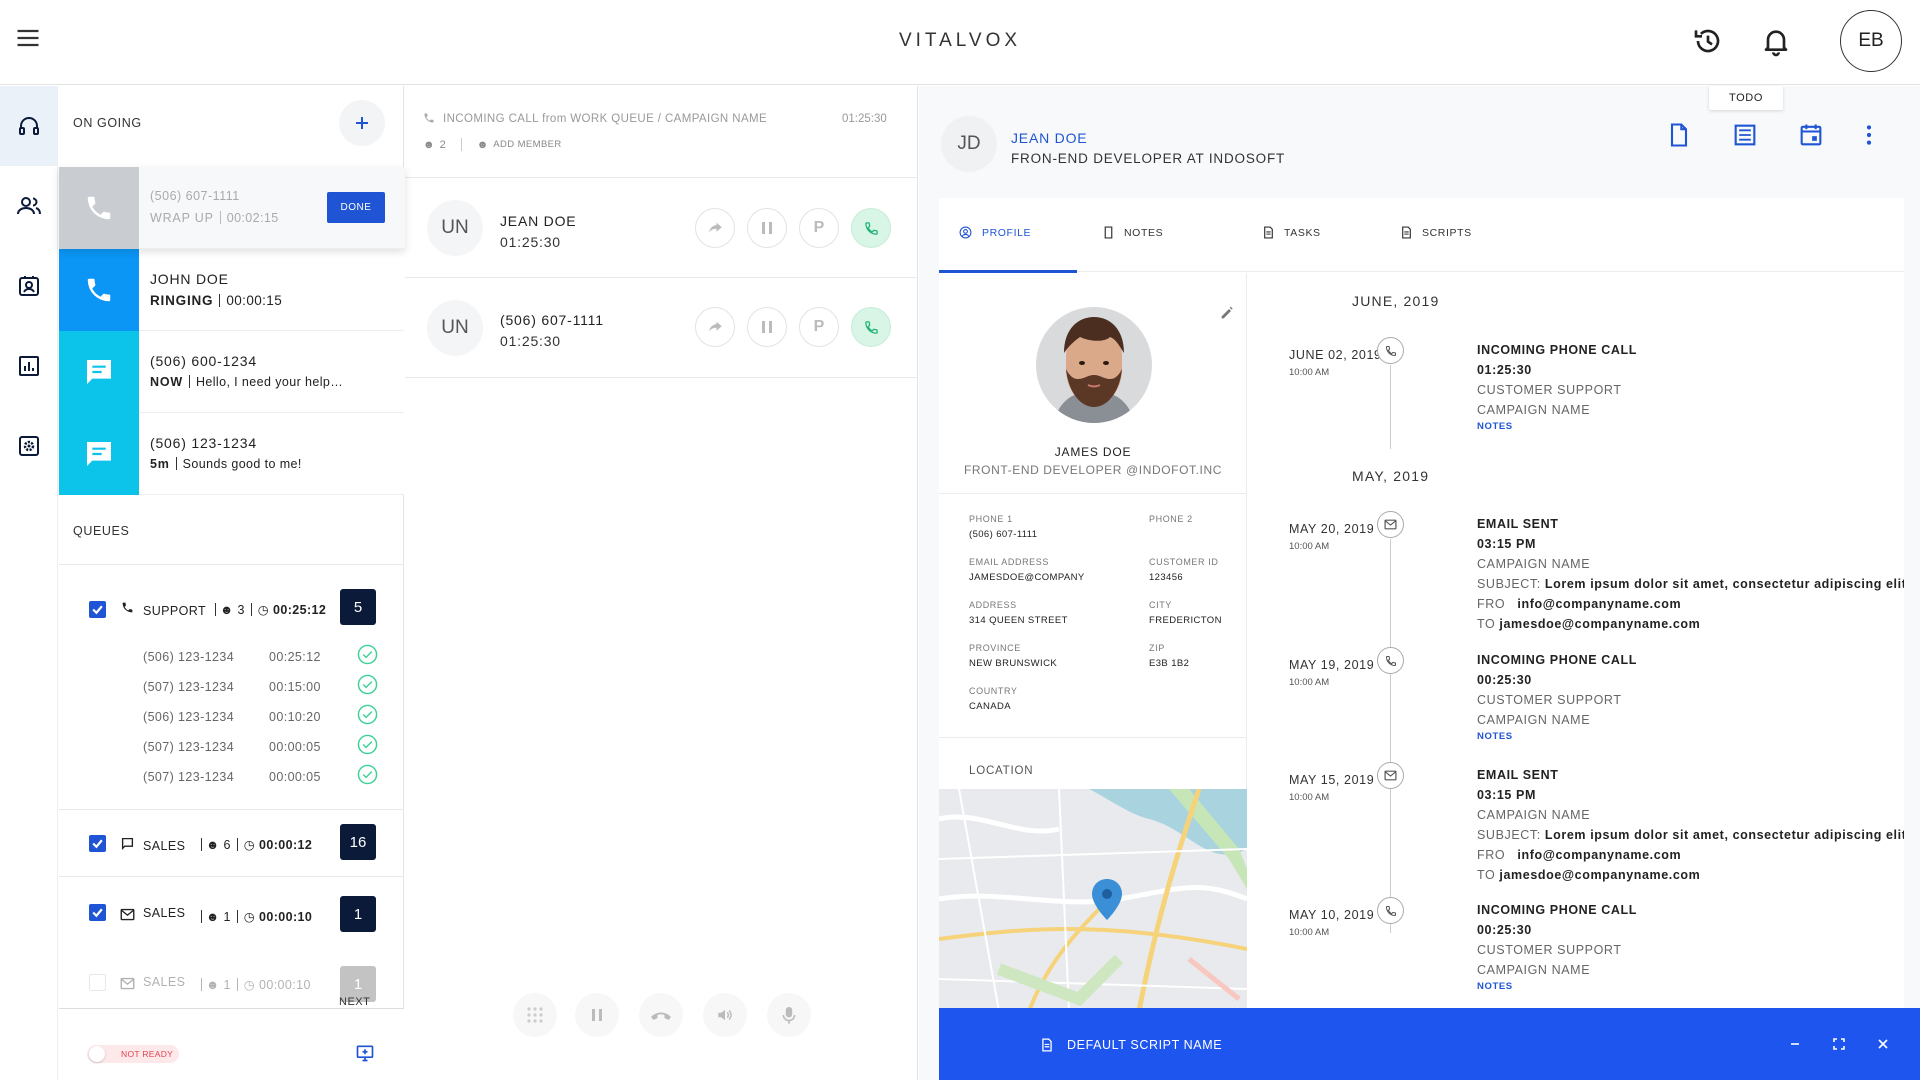 This screenshot has width=1920, height=1080. I want to click on speaker-button, so click(725, 1015).